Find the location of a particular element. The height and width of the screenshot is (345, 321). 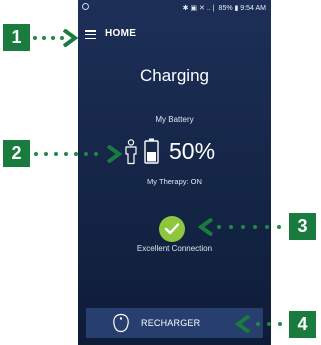

callout-4: 4 is located at coordinates (302, 324).